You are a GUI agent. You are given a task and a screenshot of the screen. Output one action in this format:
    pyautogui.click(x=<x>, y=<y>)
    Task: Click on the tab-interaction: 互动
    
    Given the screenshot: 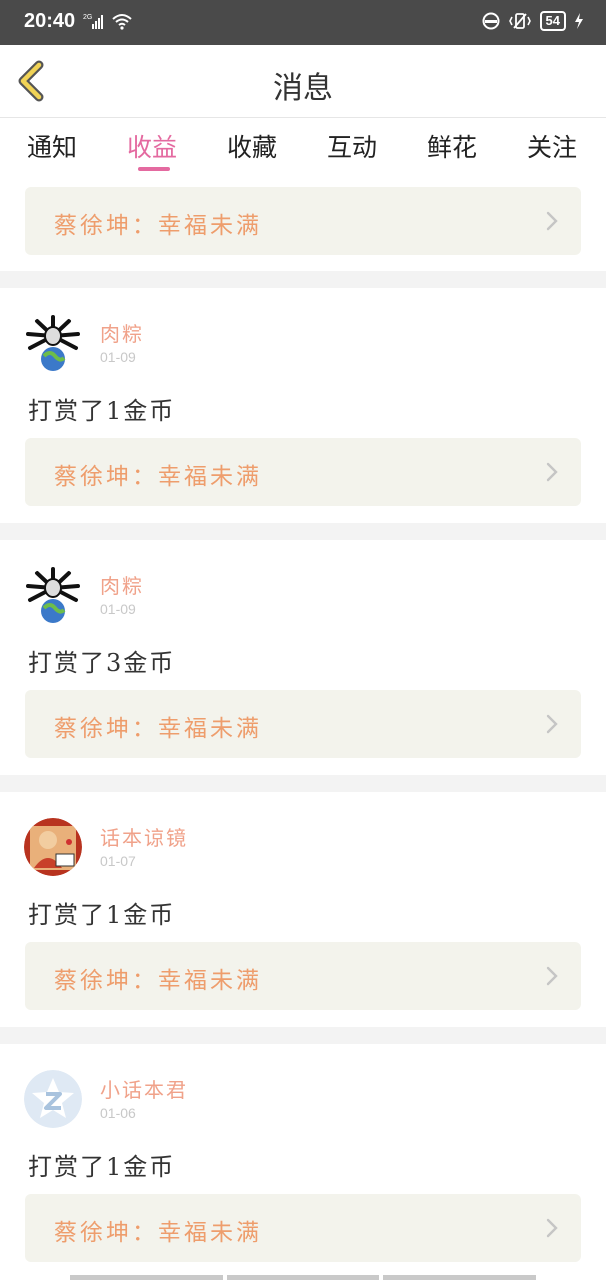 What is the action you would take?
    pyautogui.click(x=352, y=146)
    